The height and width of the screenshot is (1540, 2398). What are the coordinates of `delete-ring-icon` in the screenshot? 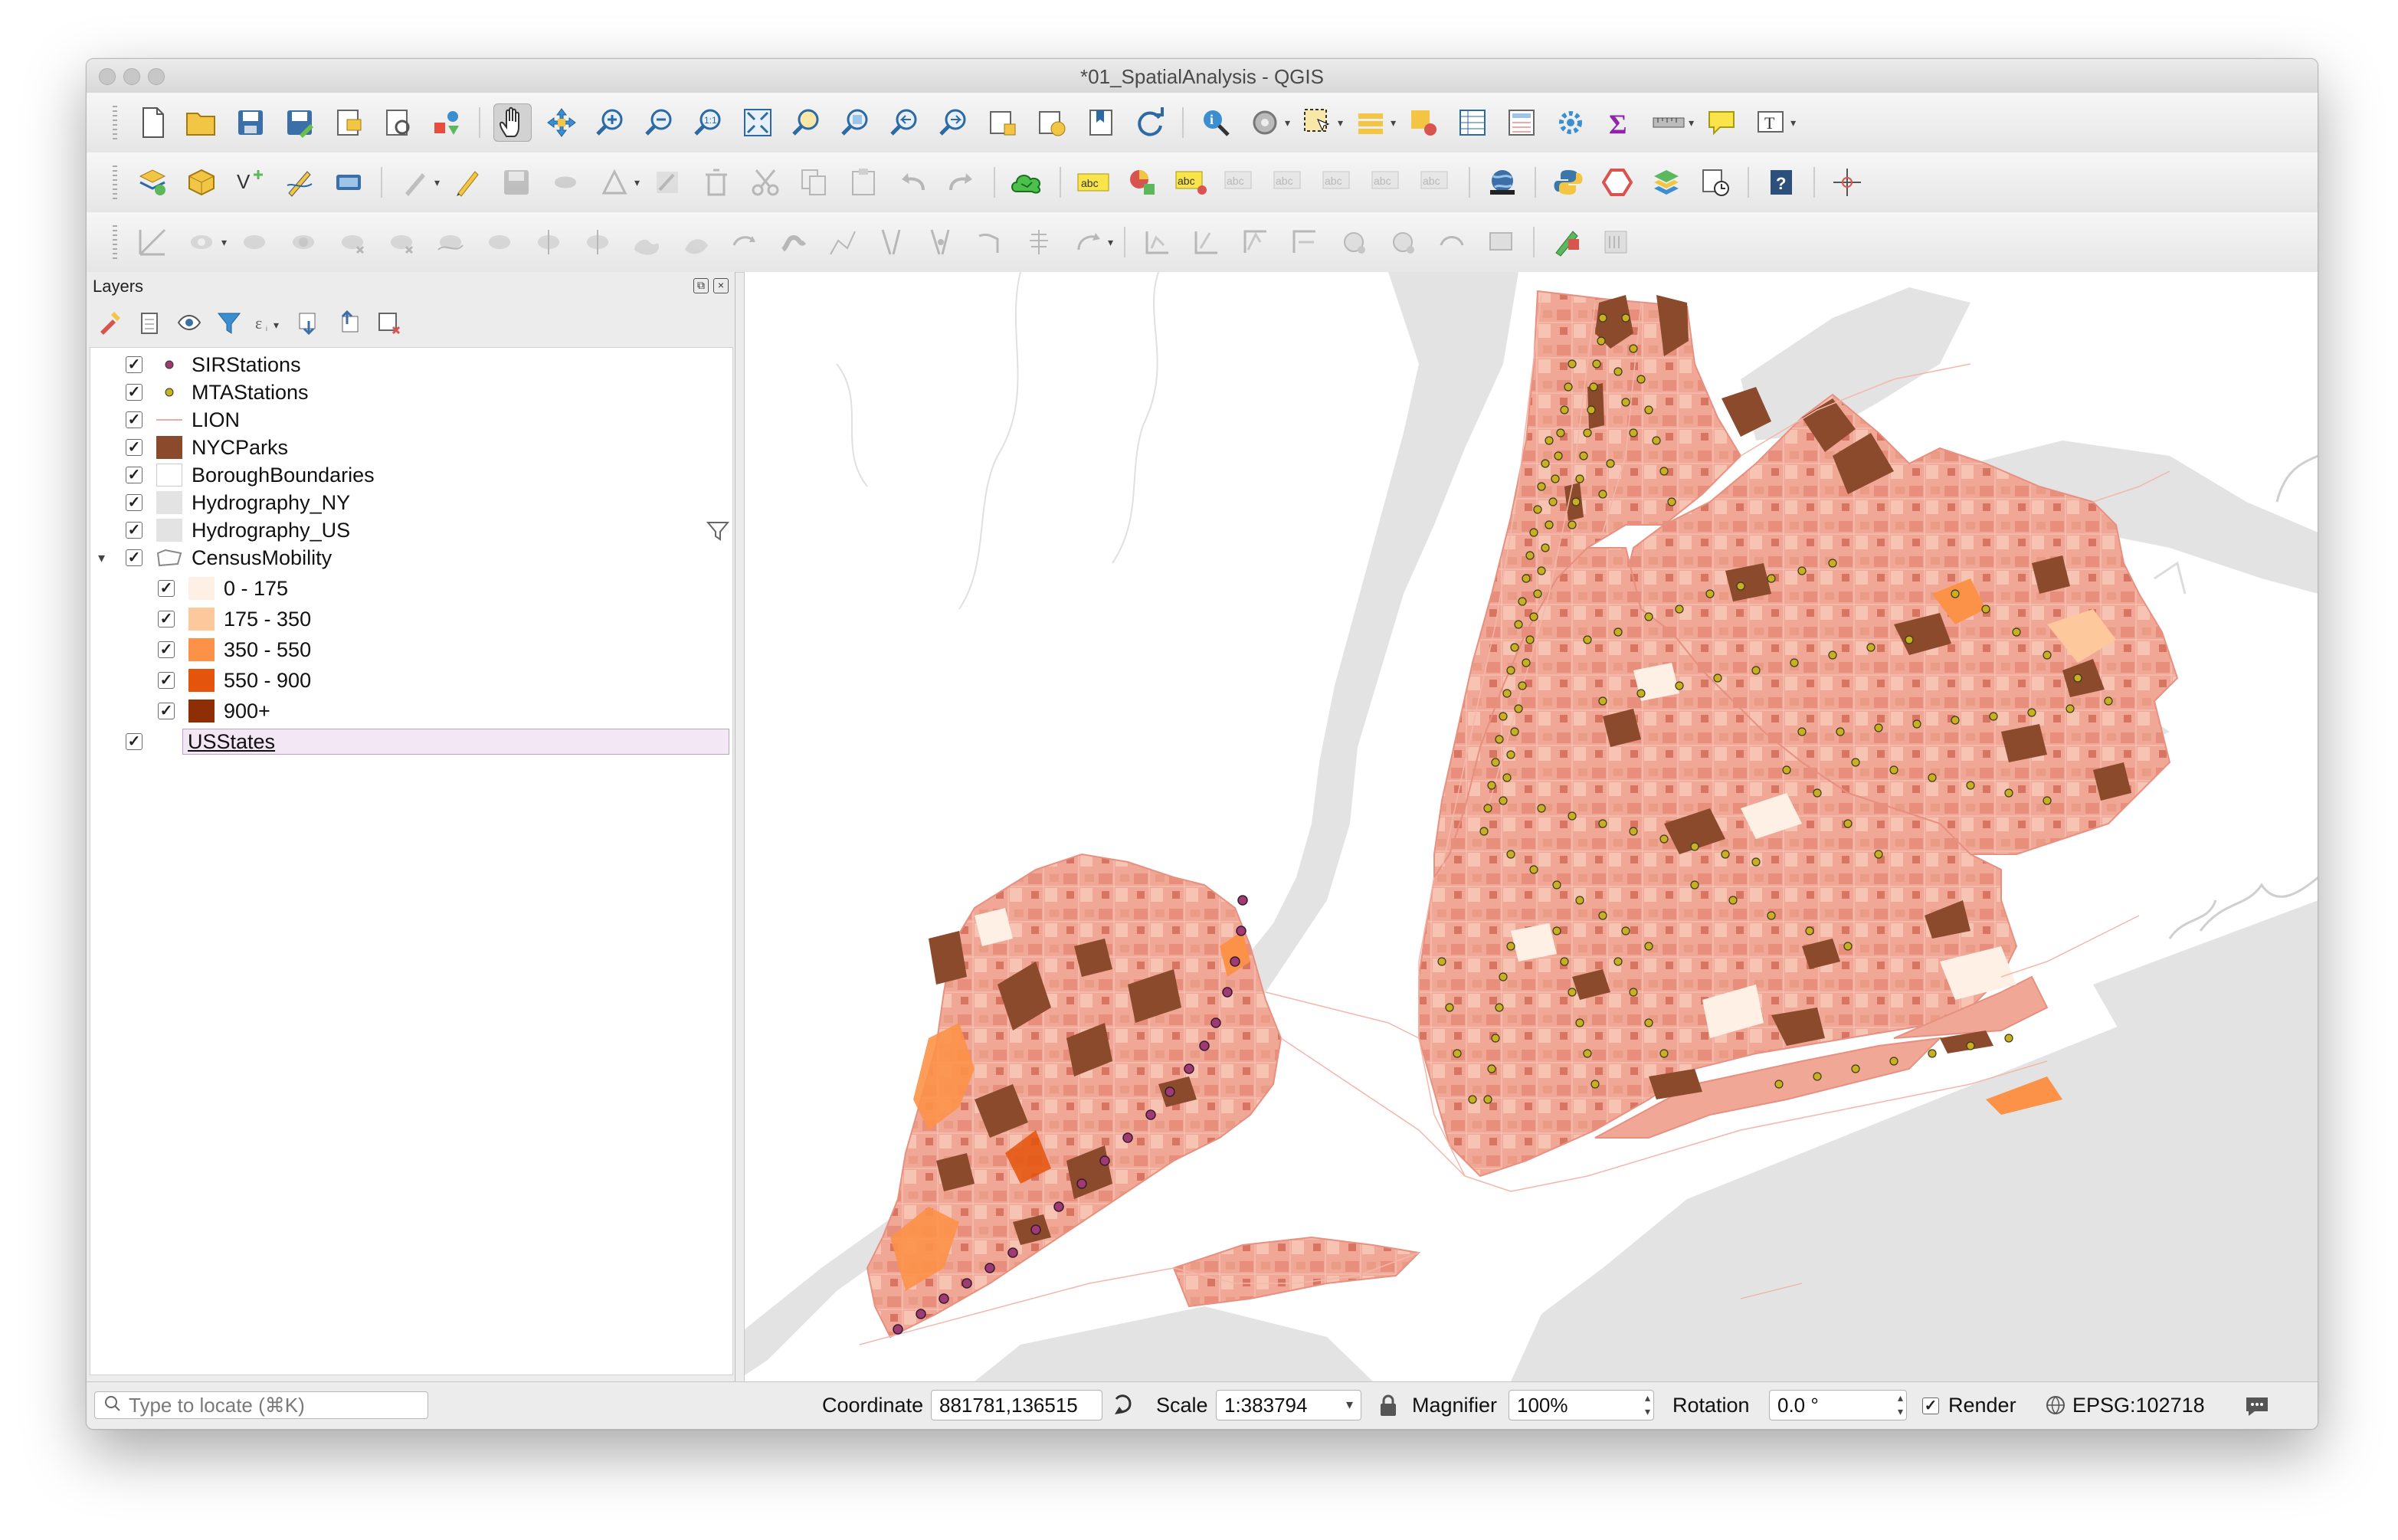 It's located at (353, 242).